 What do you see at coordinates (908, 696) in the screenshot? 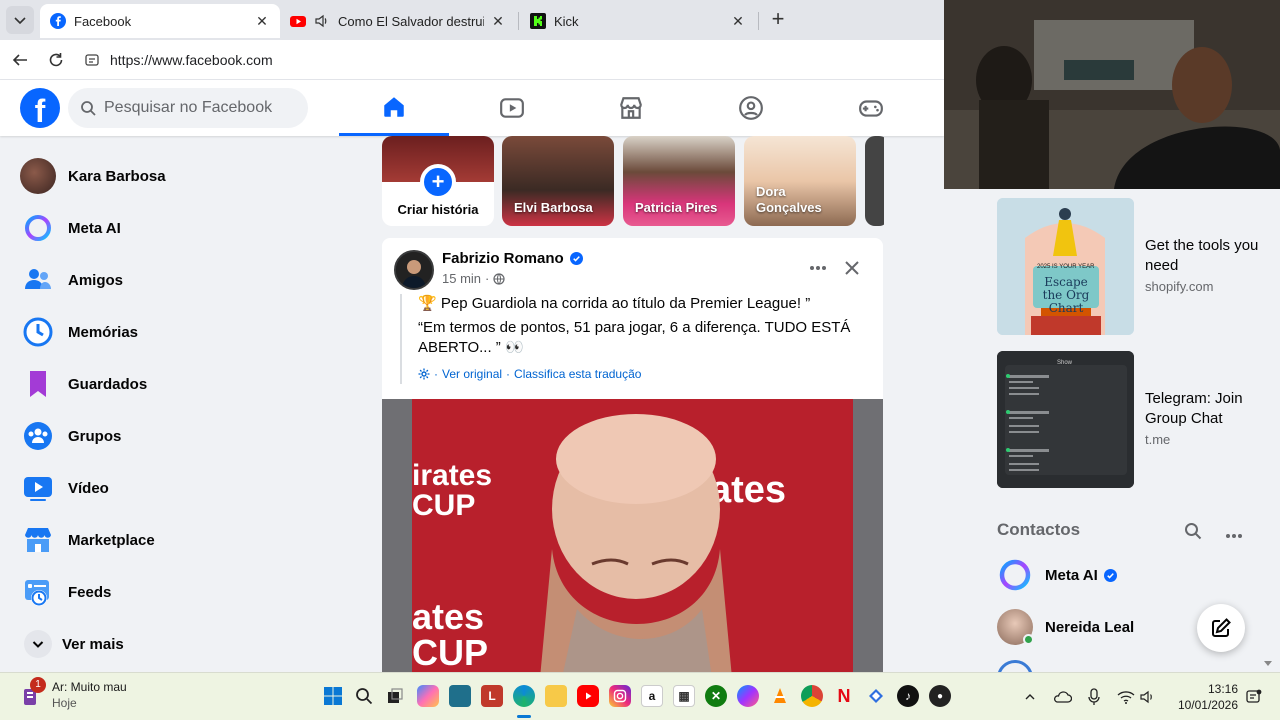
I see `tiktok-app: ♪` at bounding box center [908, 696].